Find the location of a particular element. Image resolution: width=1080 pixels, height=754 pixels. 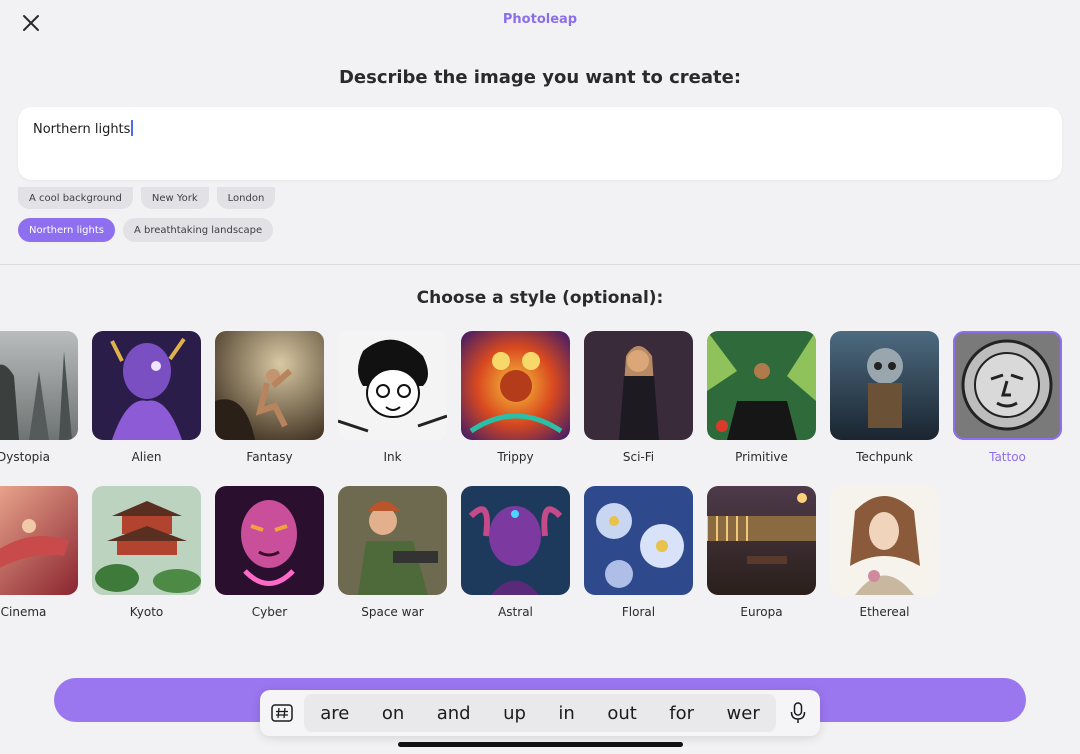

section-divider is located at coordinates (540, 264).